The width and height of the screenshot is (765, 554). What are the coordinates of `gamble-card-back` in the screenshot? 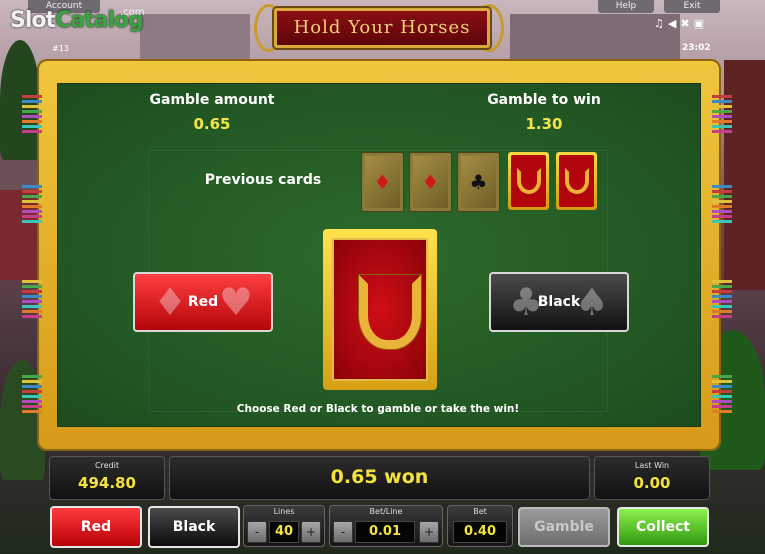 It's located at (380, 309).